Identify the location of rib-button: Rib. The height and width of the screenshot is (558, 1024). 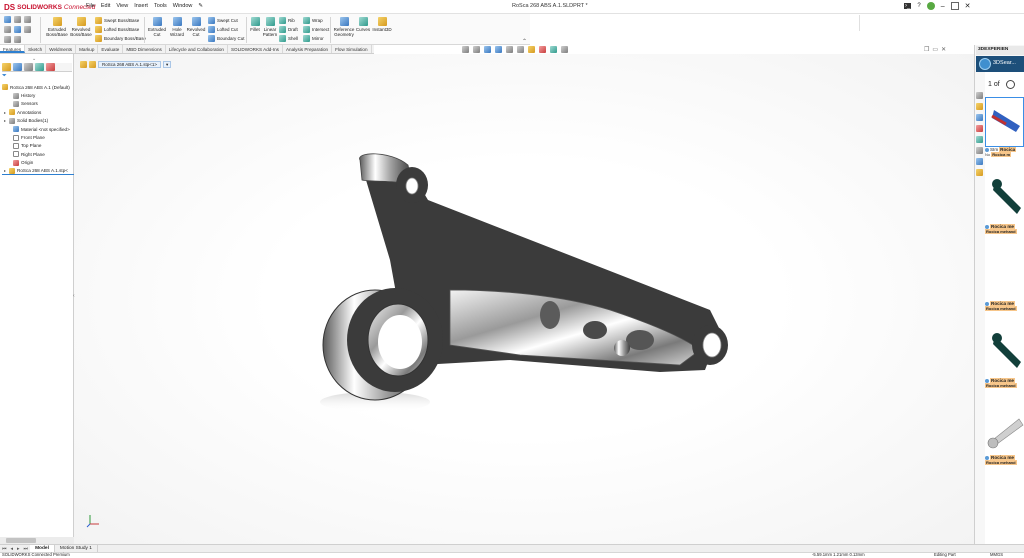
(287, 20).